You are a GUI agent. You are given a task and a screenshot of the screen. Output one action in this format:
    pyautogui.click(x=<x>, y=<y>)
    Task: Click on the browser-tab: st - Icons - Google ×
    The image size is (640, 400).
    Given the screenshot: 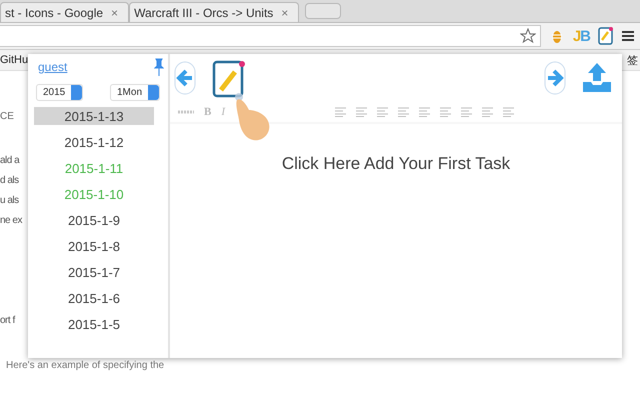 What is the action you would take?
    pyautogui.click(x=65, y=12)
    